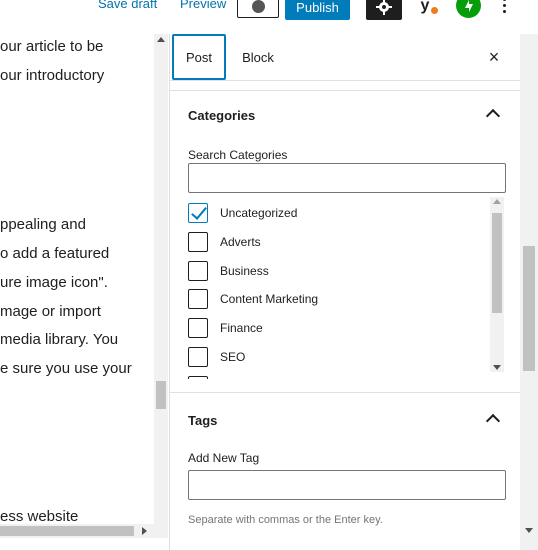 The image size is (538, 550). I want to click on sidebar-tabs: Post Block ×, so click(345, 57).